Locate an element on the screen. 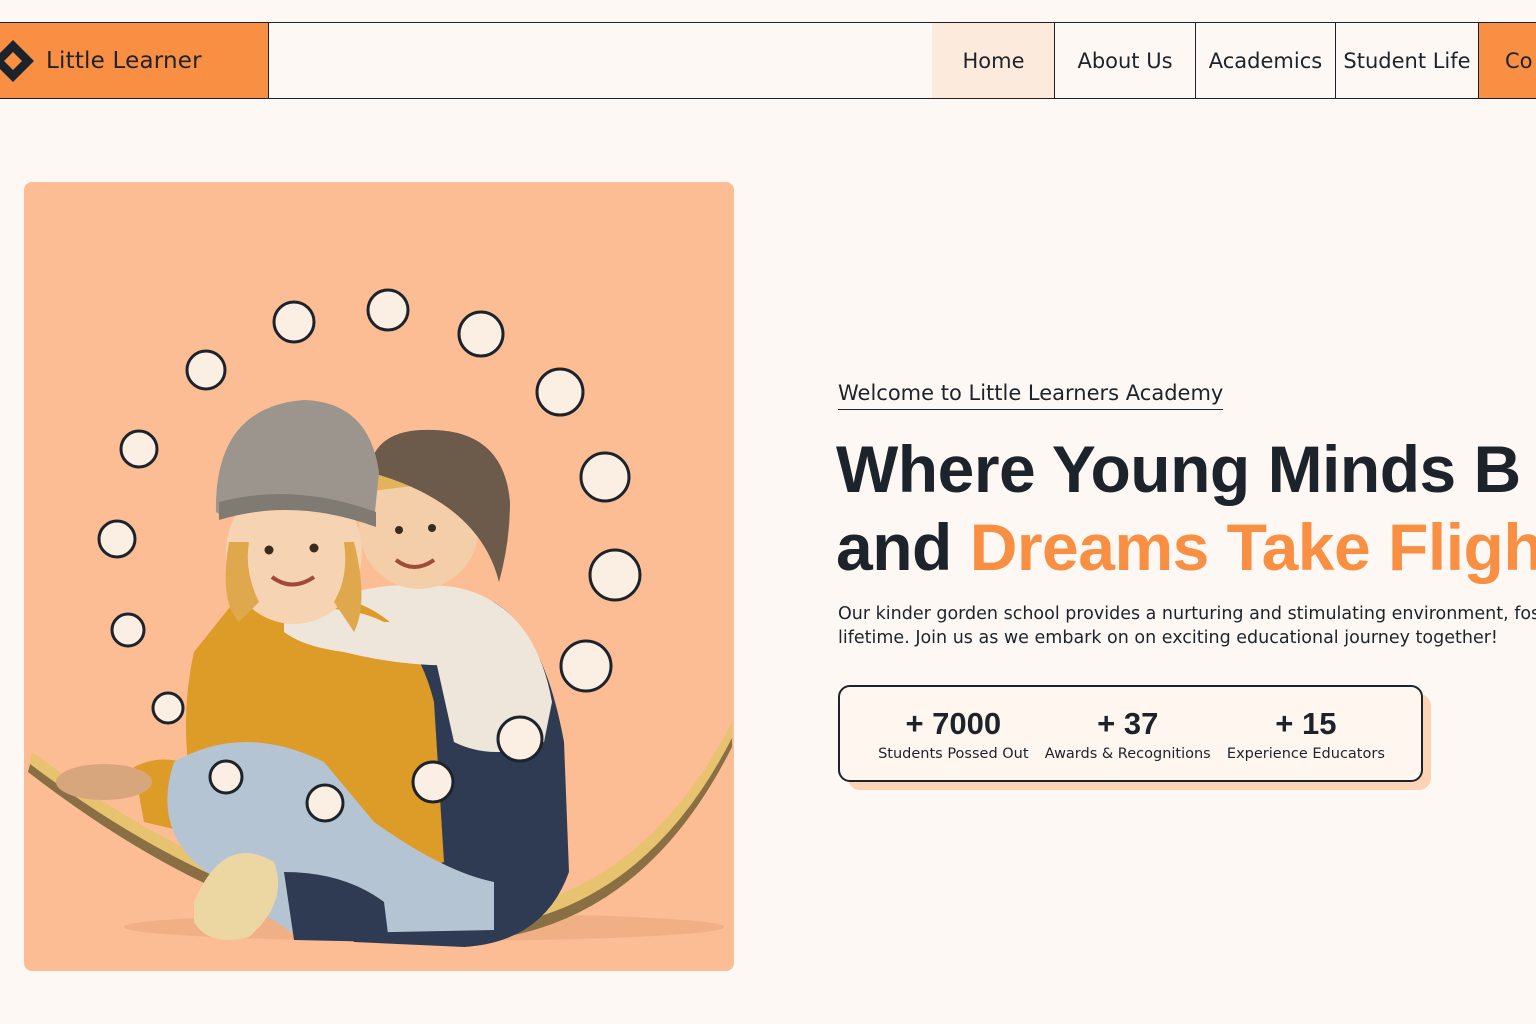 The width and height of the screenshot is (1536, 1024). contact-button: Co is located at coordinates (1507, 60).